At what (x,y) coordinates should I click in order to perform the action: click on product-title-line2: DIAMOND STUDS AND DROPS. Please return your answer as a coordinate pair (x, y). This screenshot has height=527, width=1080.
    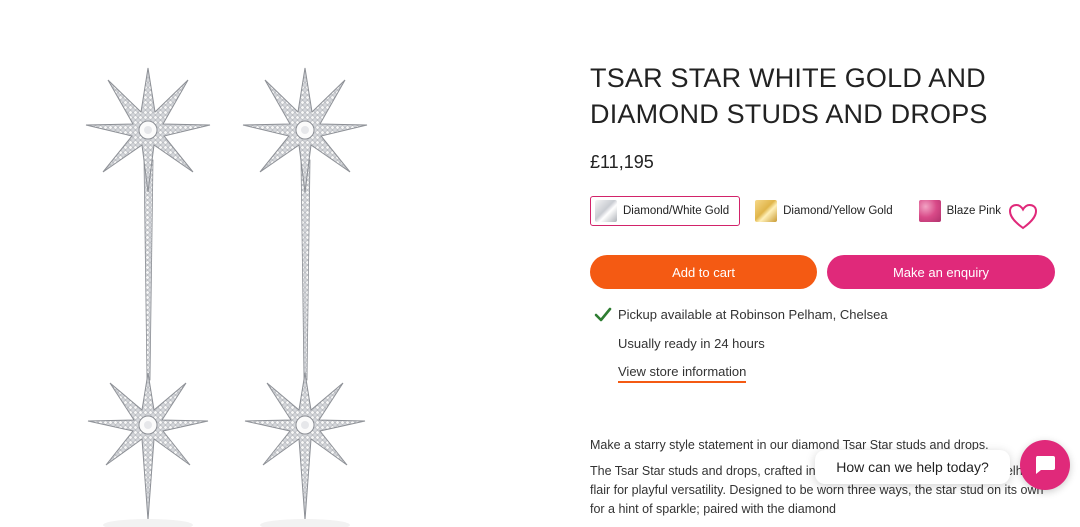
    Looking at the image, I should click on (789, 114).